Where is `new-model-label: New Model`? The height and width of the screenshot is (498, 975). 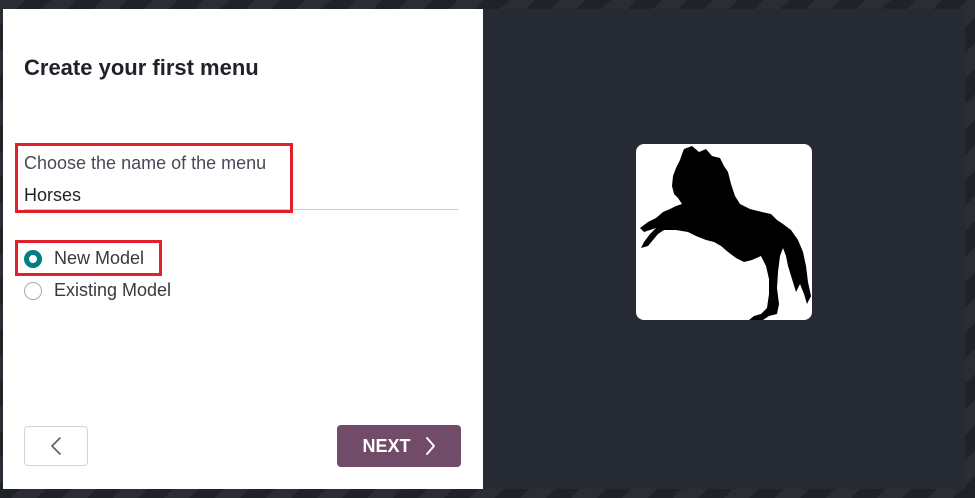
new-model-label: New Model is located at coordinates (99, 258).